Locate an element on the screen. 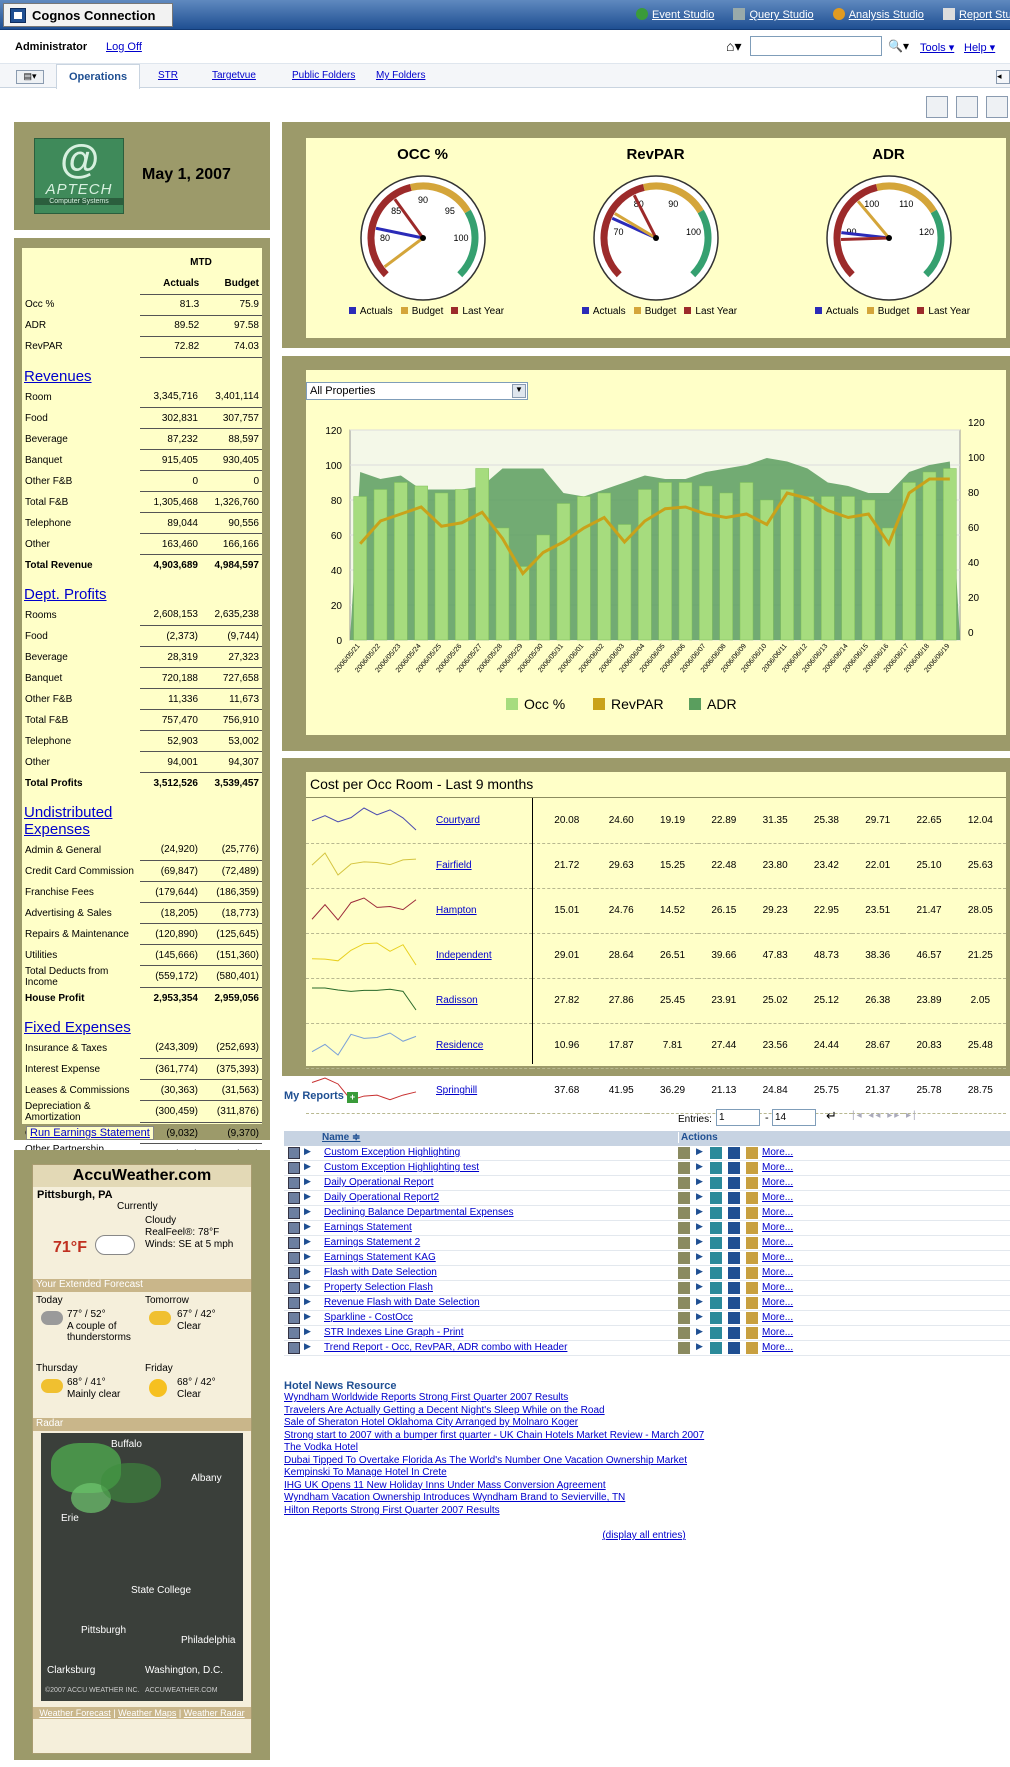 The width and height of the screenshot is (1010, 1767). property-link: Radisson is located at coordinates (457, 1000).